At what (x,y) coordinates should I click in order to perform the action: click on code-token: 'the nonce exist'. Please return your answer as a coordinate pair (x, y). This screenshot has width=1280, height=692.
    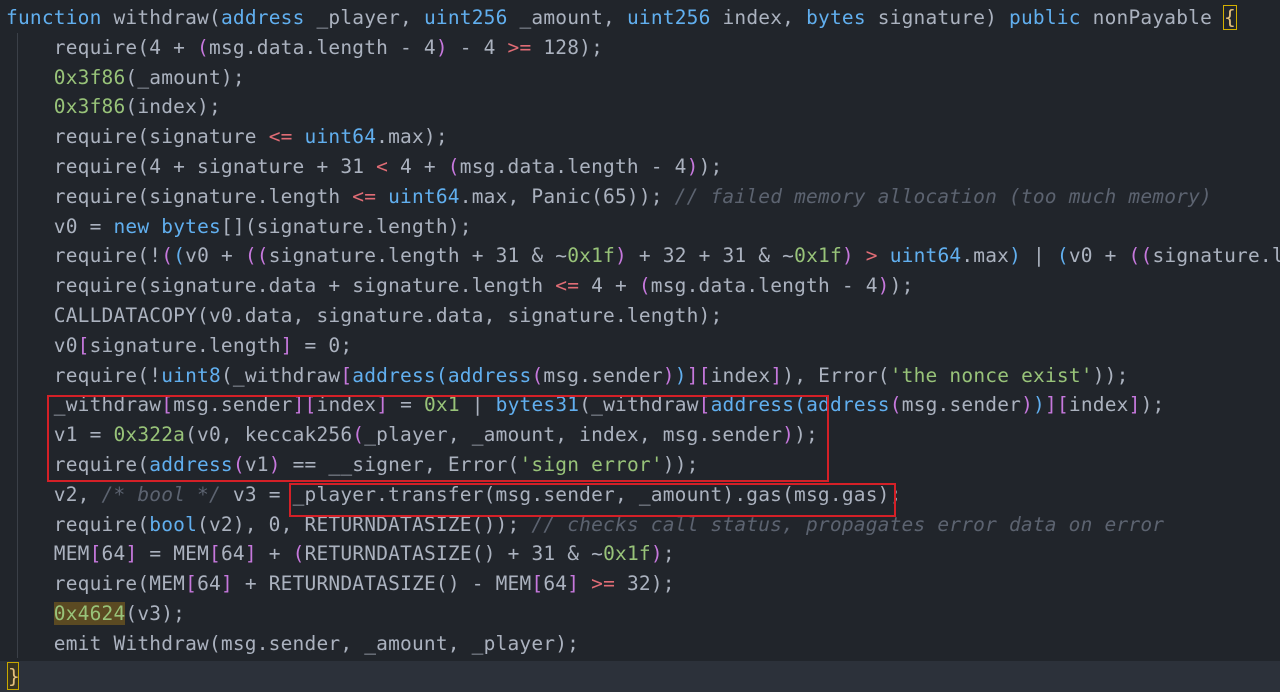
    Looking at the image, I should click on (991, 375).